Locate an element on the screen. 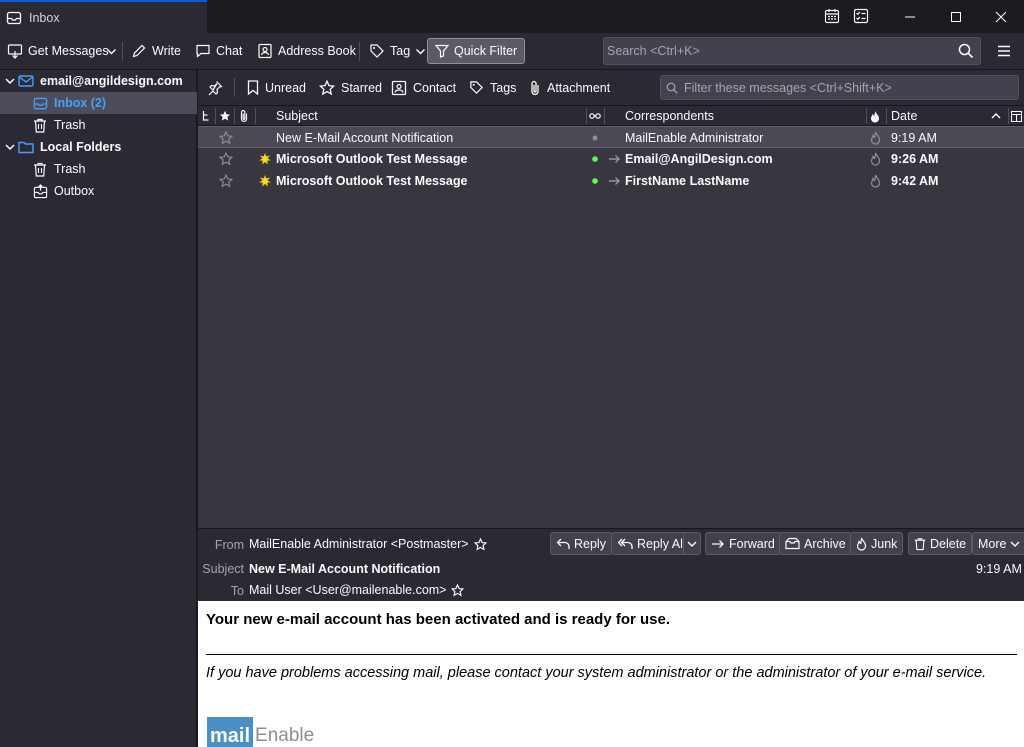 The image size is (1024, 747). reply-button: Reply is located at coordinates (581, 543).